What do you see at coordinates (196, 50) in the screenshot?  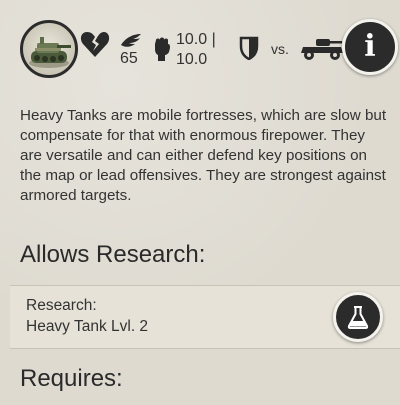 I see `attack-values: 10.0 | 10.0` at bounding box center [196, 50].